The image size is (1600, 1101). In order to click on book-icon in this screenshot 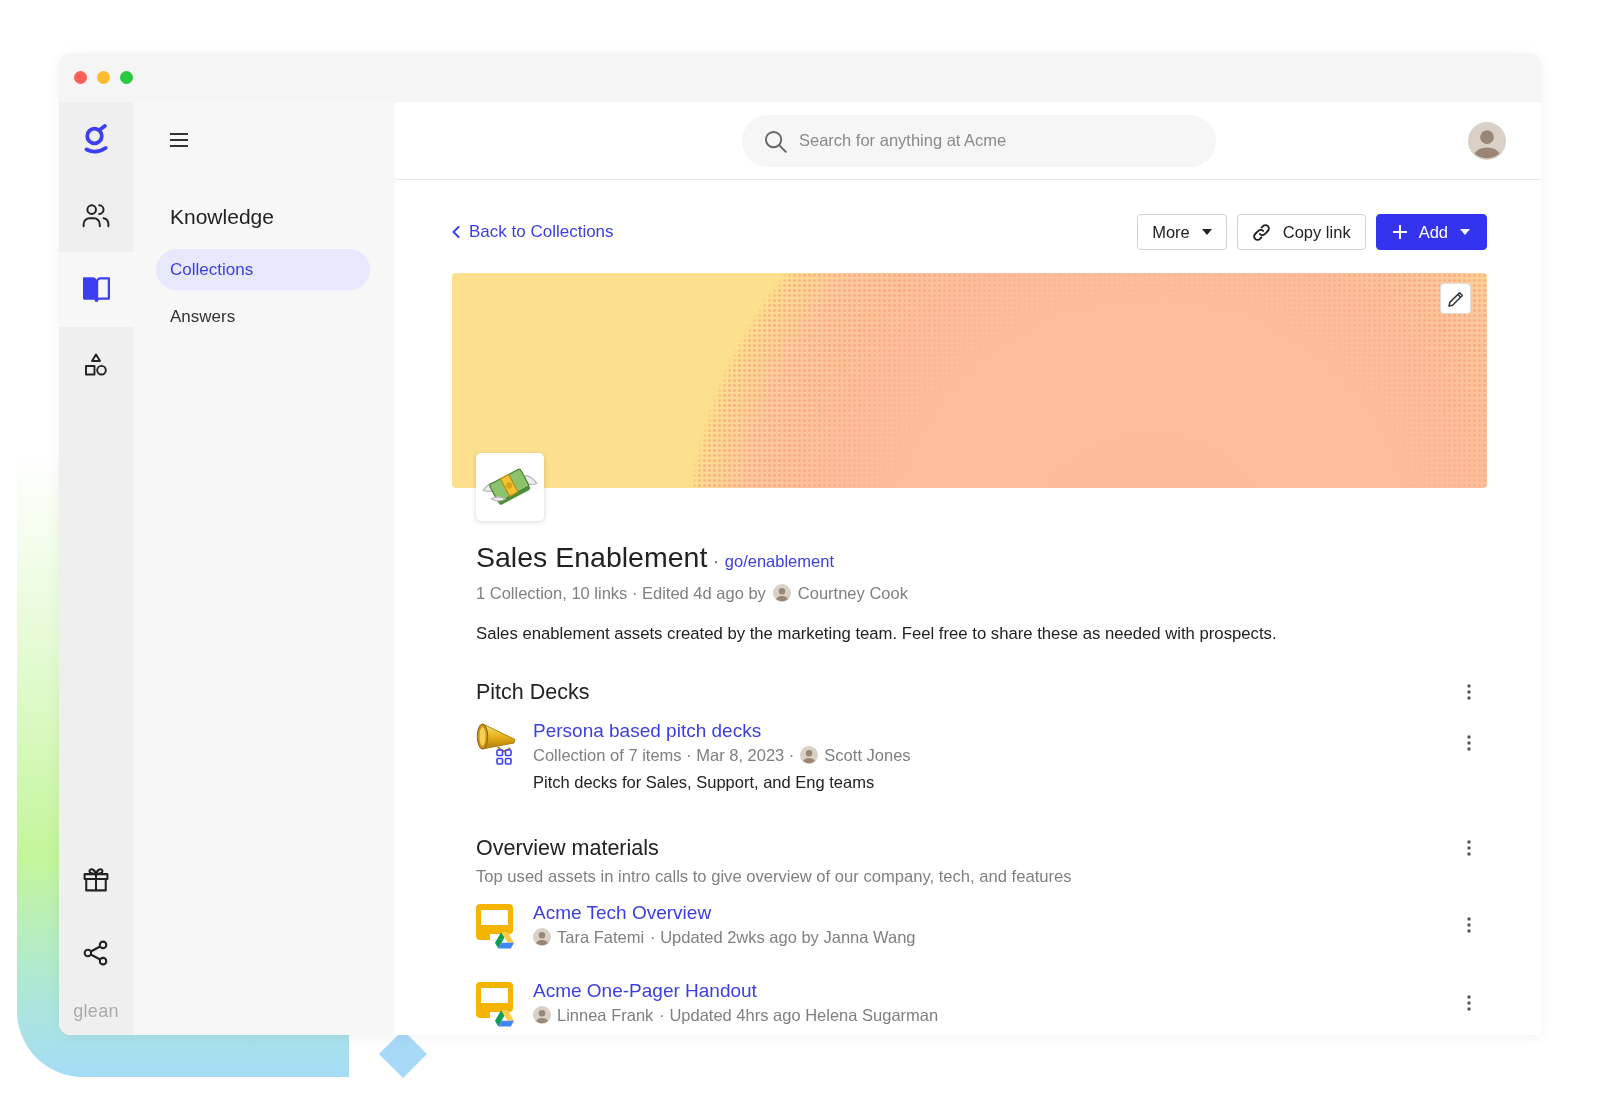, I will do `click(96, 289)`.